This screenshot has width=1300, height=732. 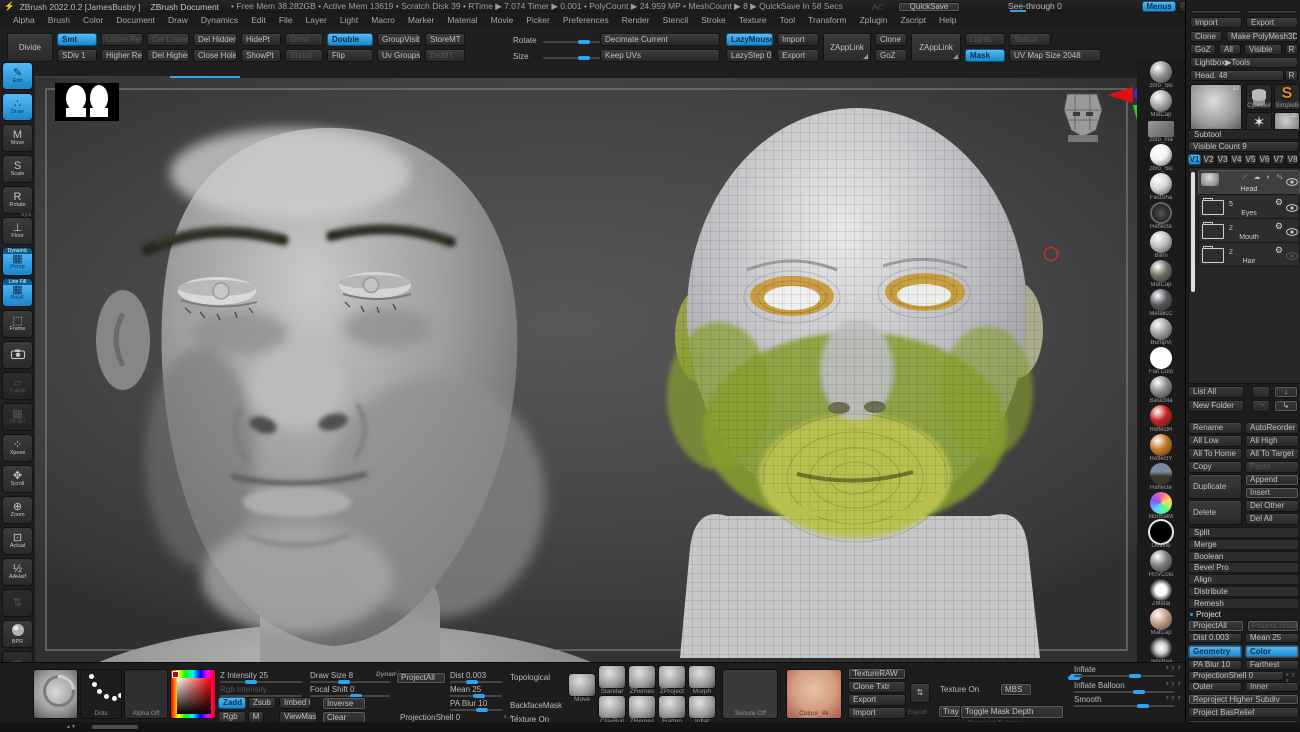 What do you see at coordinates (316, 20) in the screenshot?
I see `menu-item-layer: Layer` at bounding box center [316, 20].